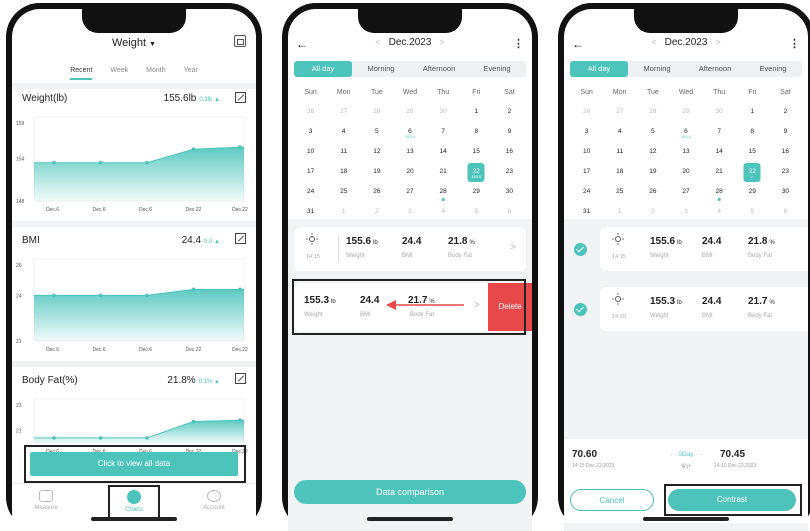 This screenshot has width=810, height=531. I want to click on calendar-day: 7, so click(719, 135).